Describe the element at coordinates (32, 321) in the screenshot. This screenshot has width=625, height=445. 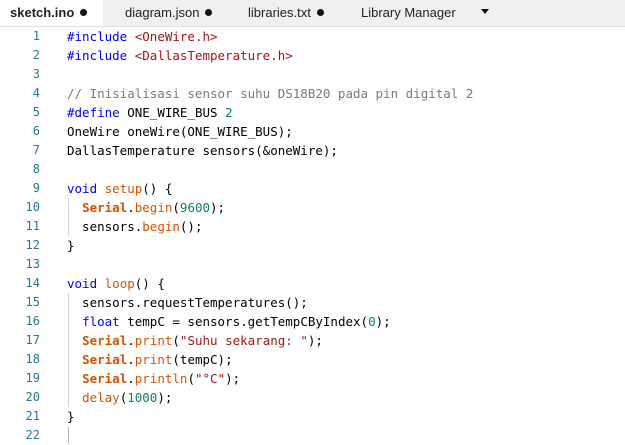
I see `line-number: 16` at that location.